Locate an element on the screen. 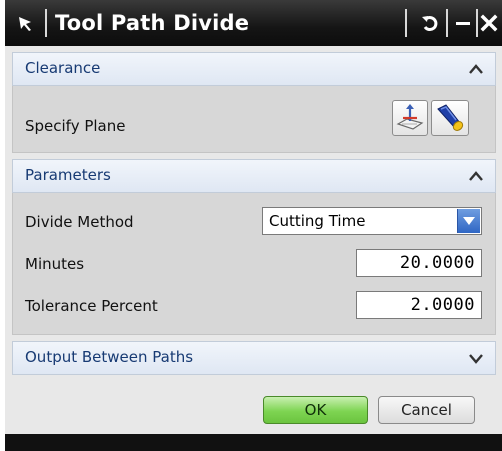 This screenshot has height=451, width=502. clearance-section-body: Specify Plane is located at coordinates (254, 119).